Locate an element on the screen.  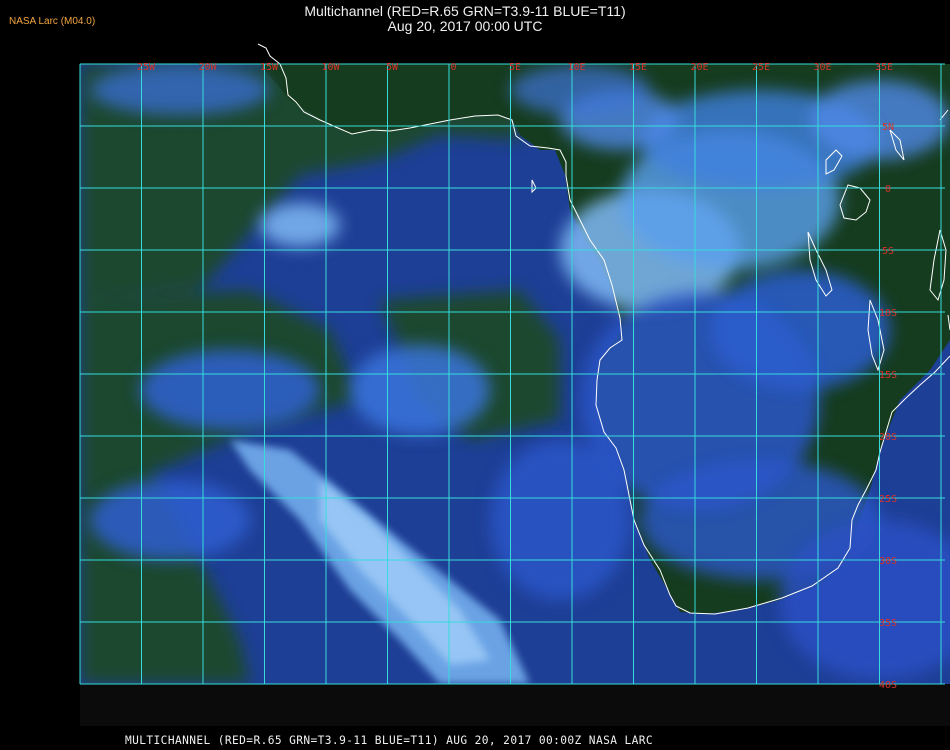
latitude-label: 10S is located at coordinates (888, 313).